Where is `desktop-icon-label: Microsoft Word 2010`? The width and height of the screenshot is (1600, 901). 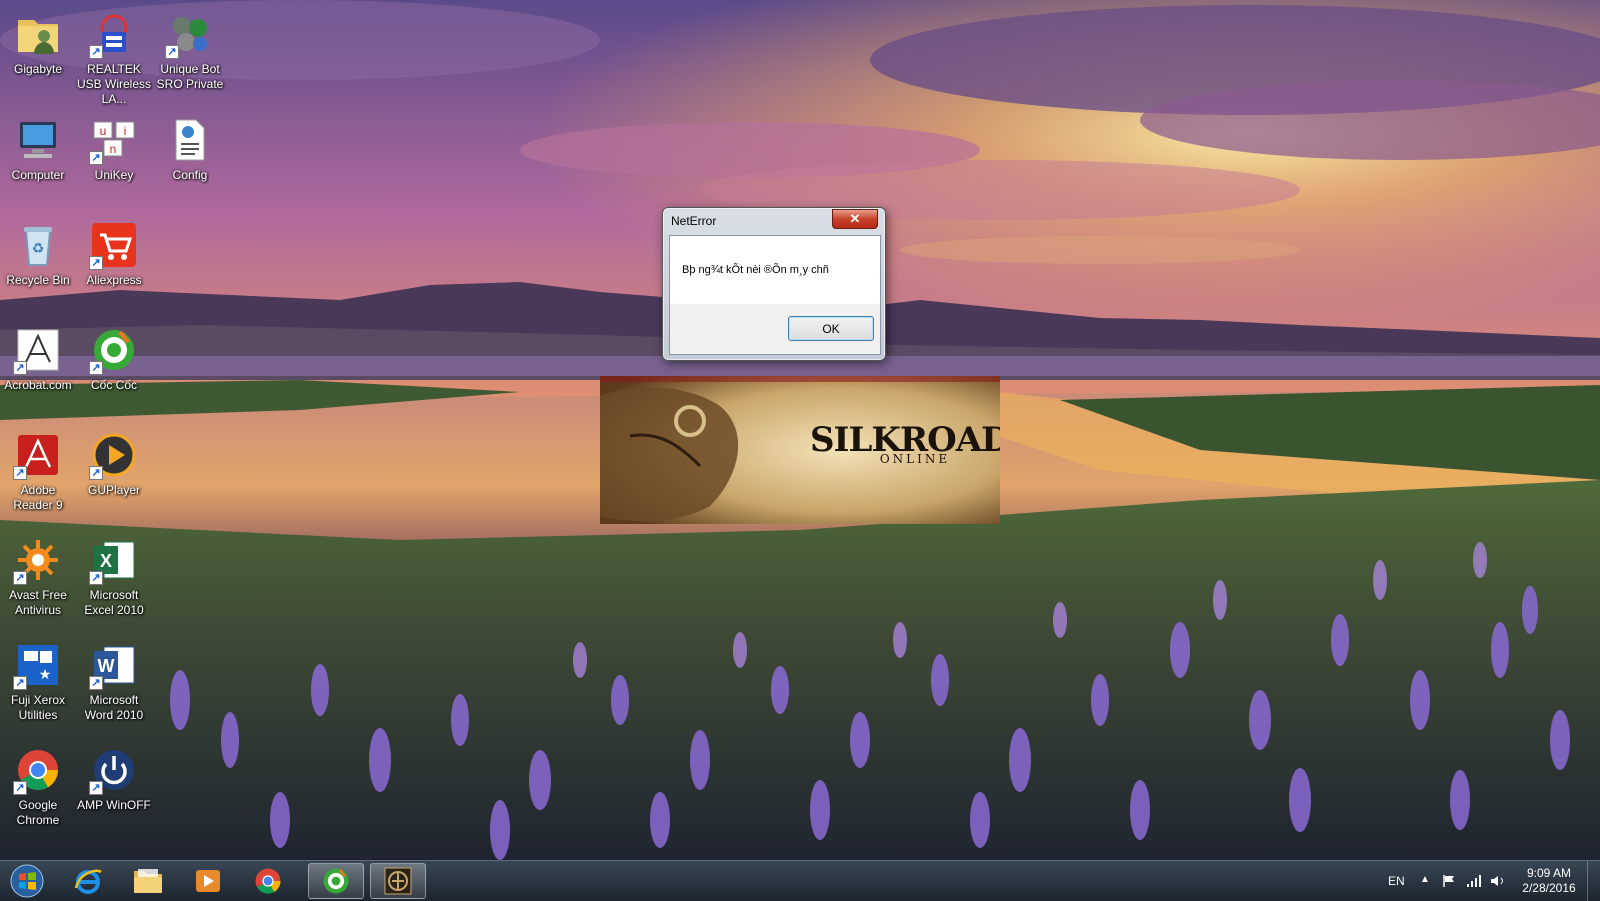
desktop-icon-label: Microsoft Word 2010 is located at coordinates (114, 707).